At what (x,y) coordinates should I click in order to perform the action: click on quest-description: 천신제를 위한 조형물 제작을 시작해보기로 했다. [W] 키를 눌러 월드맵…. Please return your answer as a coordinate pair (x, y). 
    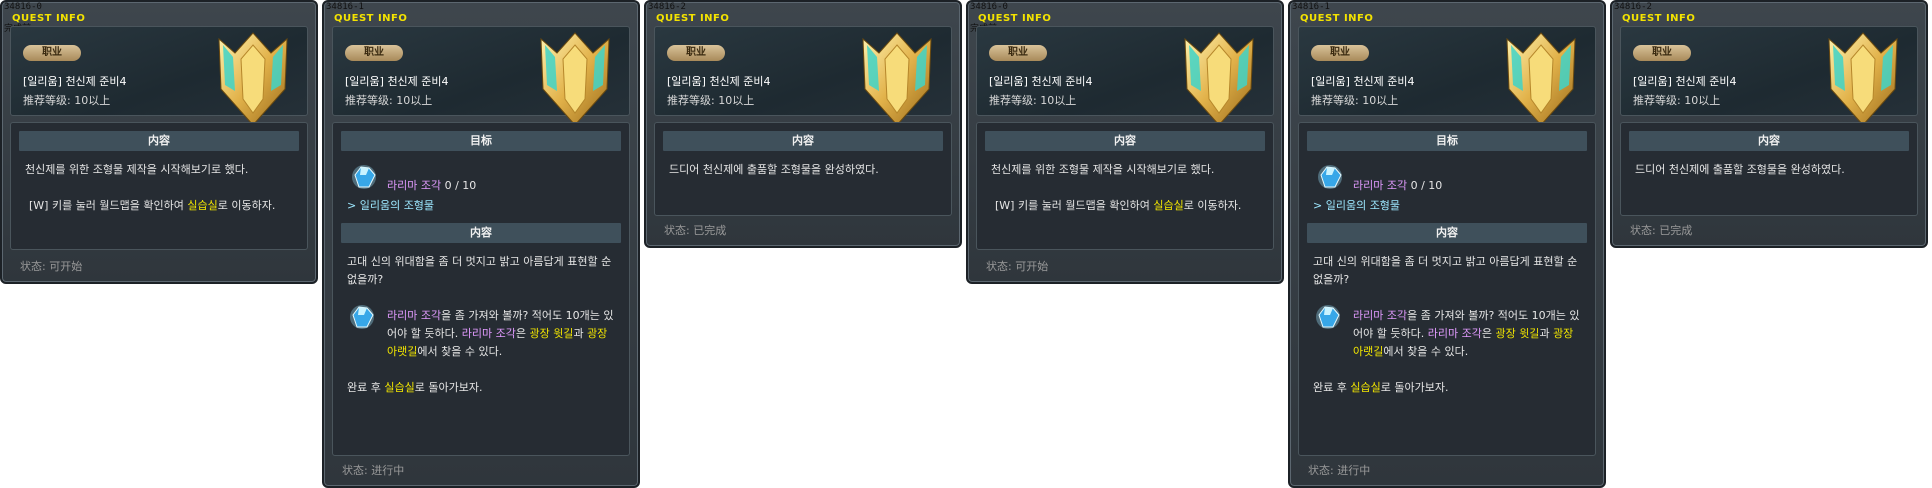
    Looking at the image, I should click on (160, 188).